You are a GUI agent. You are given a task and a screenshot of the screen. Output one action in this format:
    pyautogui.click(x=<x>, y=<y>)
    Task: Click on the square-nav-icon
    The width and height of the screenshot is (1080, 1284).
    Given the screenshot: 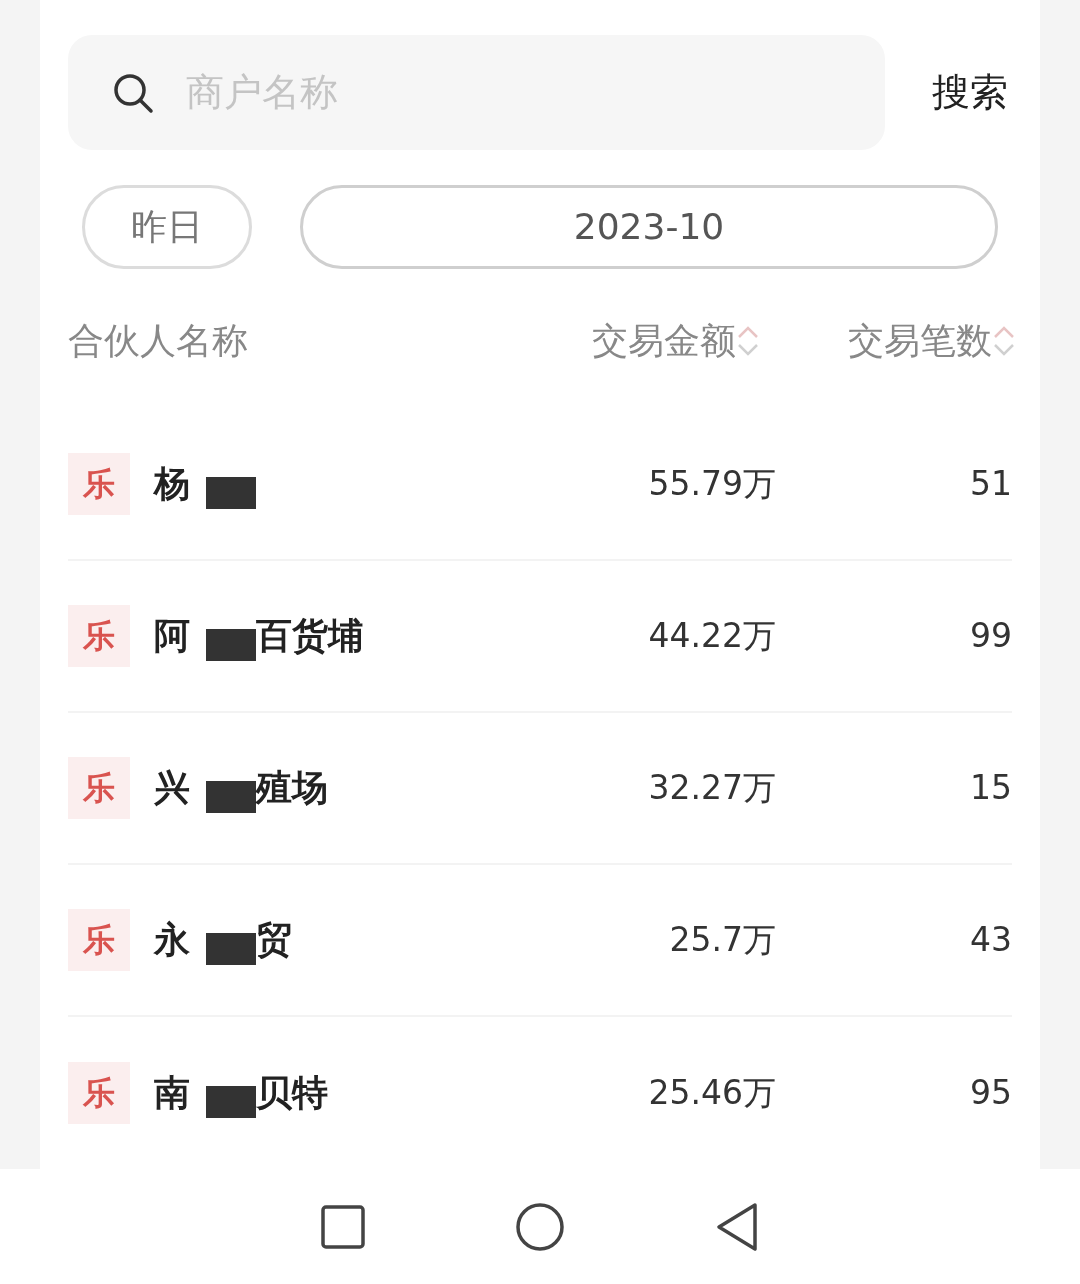 What is the action you would take?
    pyautogui.click(x=343, y=1226)
    